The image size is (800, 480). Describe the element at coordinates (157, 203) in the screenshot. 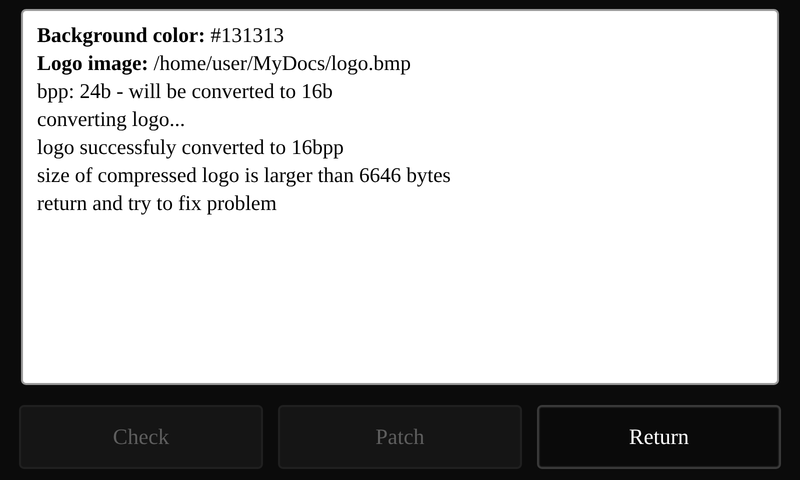

I see `log-line: return and try to fix problem` at that location.